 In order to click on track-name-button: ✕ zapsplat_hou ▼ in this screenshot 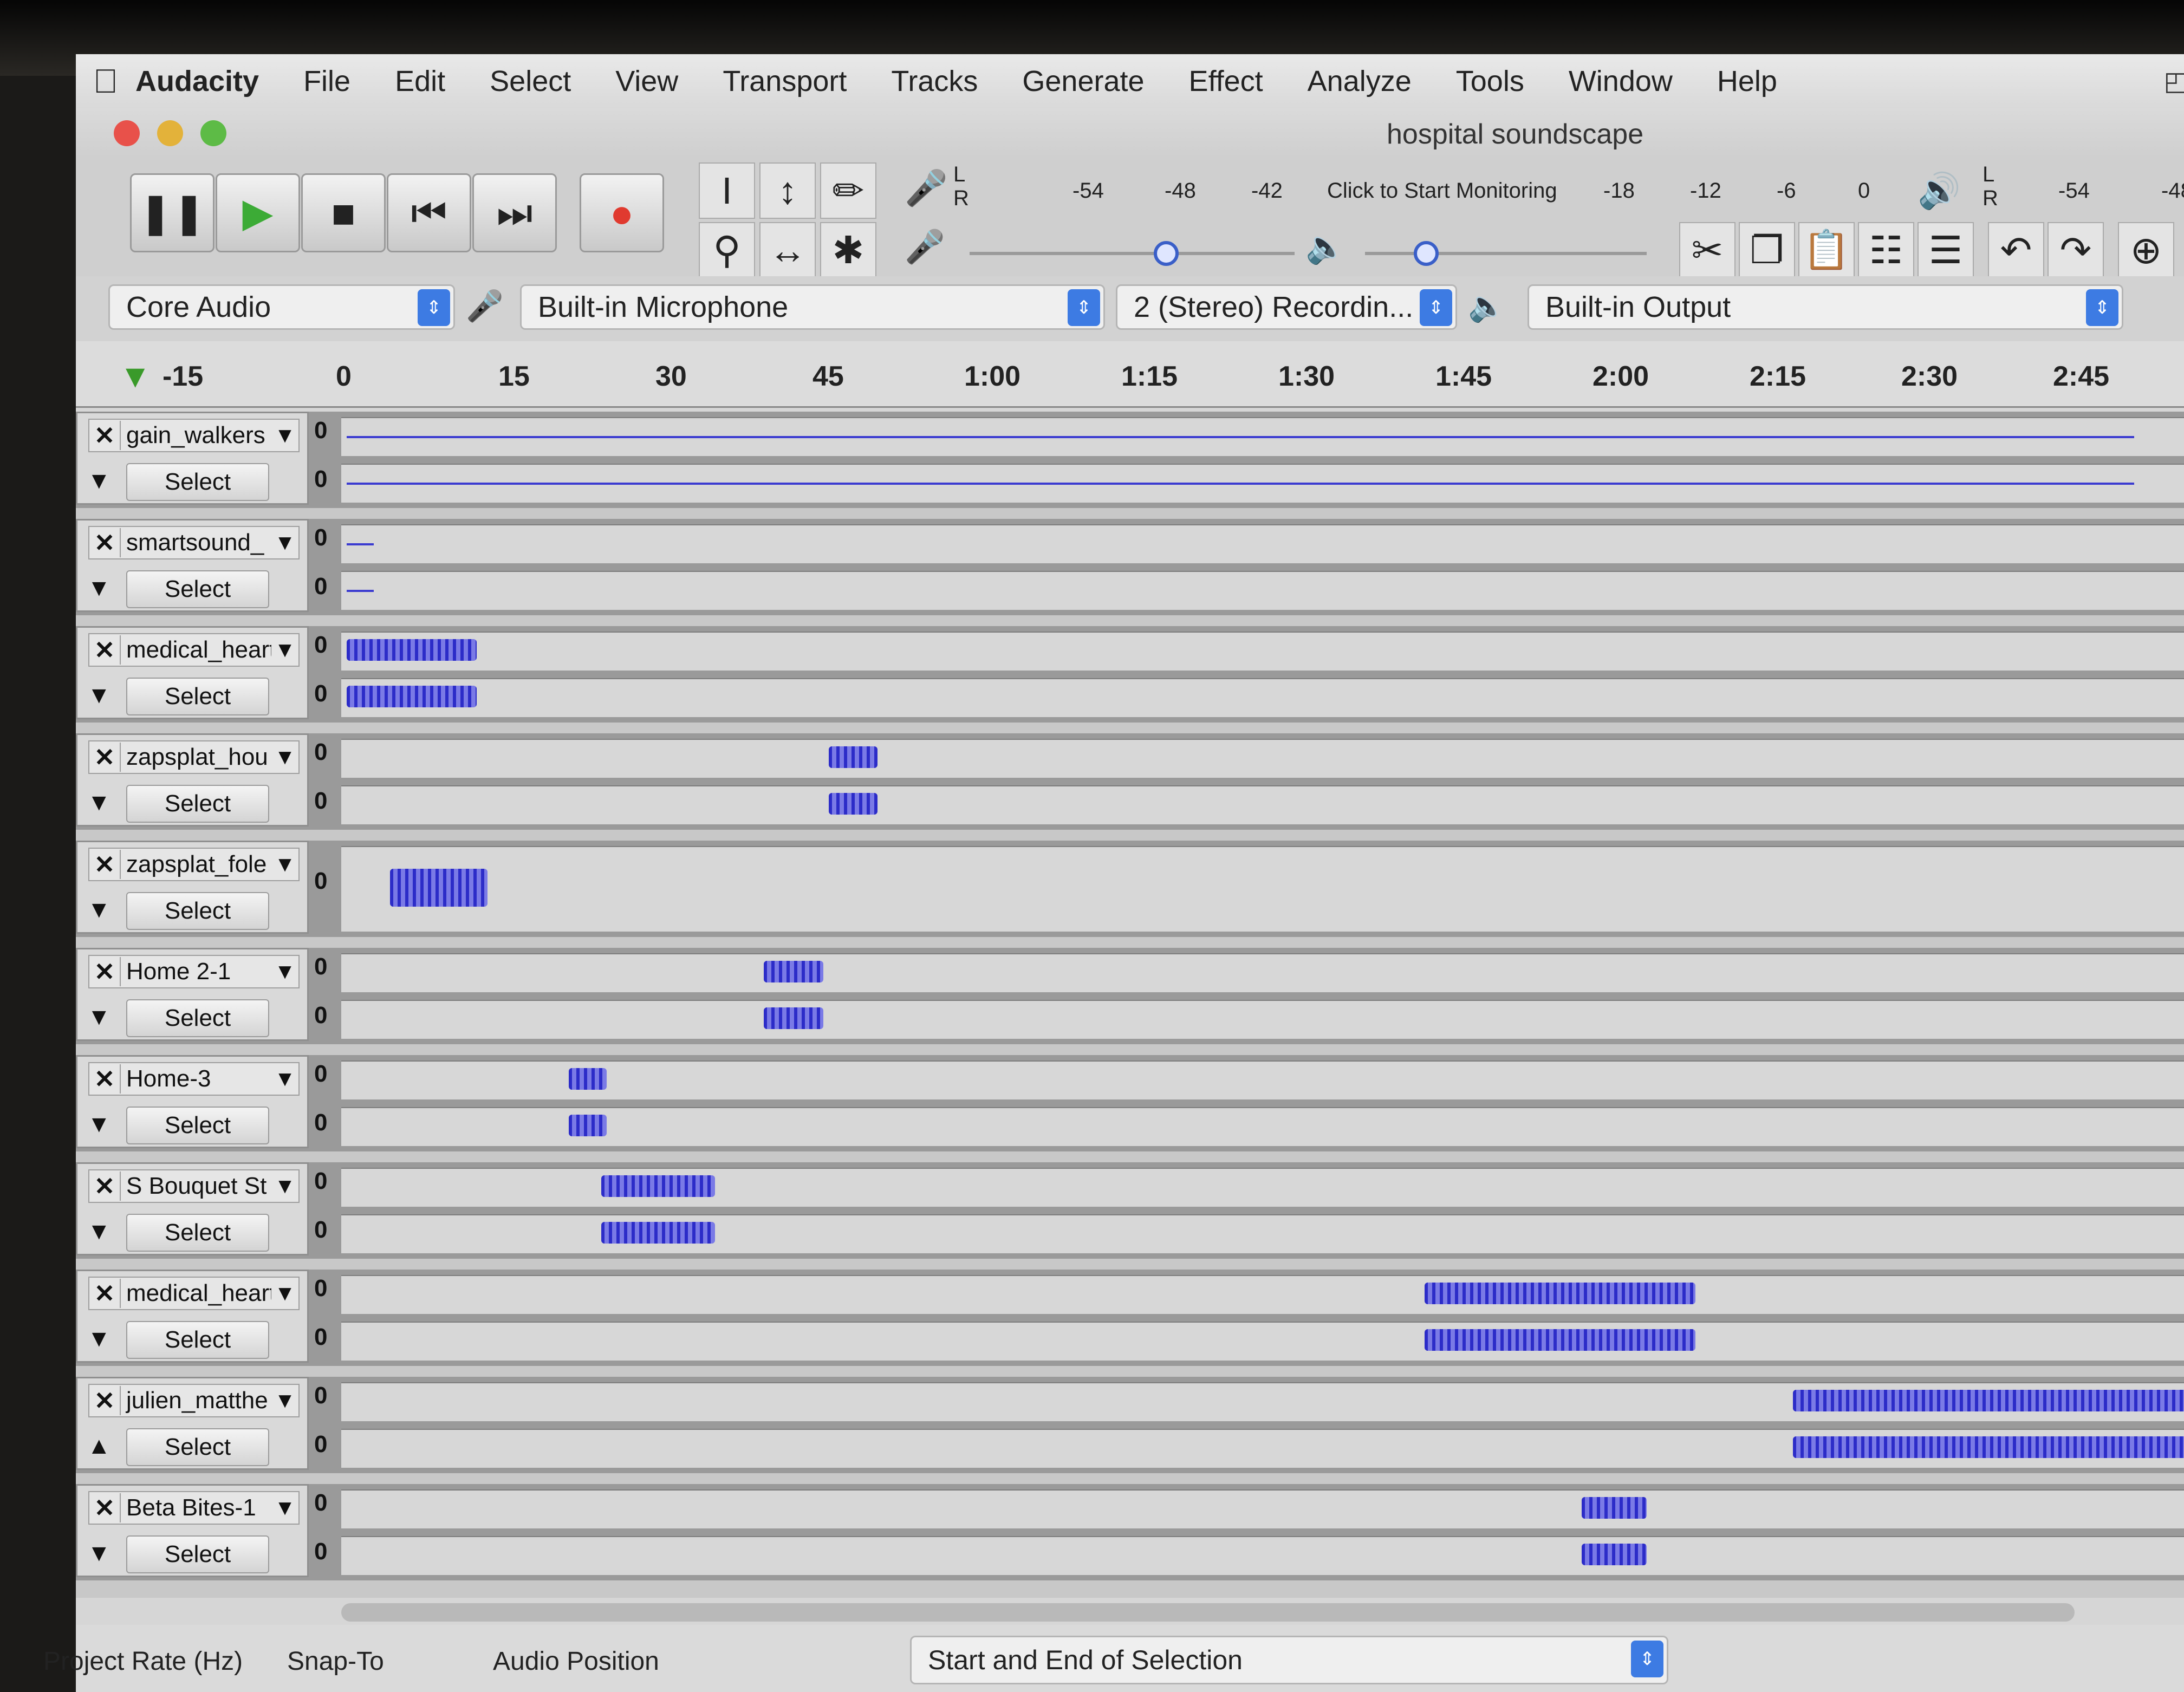, I will do `click(194, 757)`.